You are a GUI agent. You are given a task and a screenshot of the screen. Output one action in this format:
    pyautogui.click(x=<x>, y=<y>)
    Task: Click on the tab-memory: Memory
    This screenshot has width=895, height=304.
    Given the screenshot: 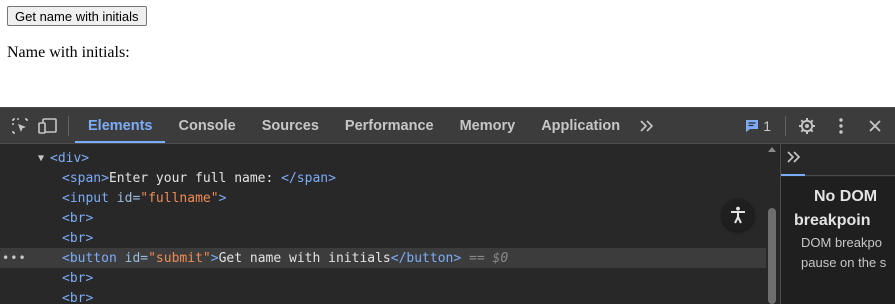 What is the action you would take?
    pyautogui.click(x=488, y=125)
    